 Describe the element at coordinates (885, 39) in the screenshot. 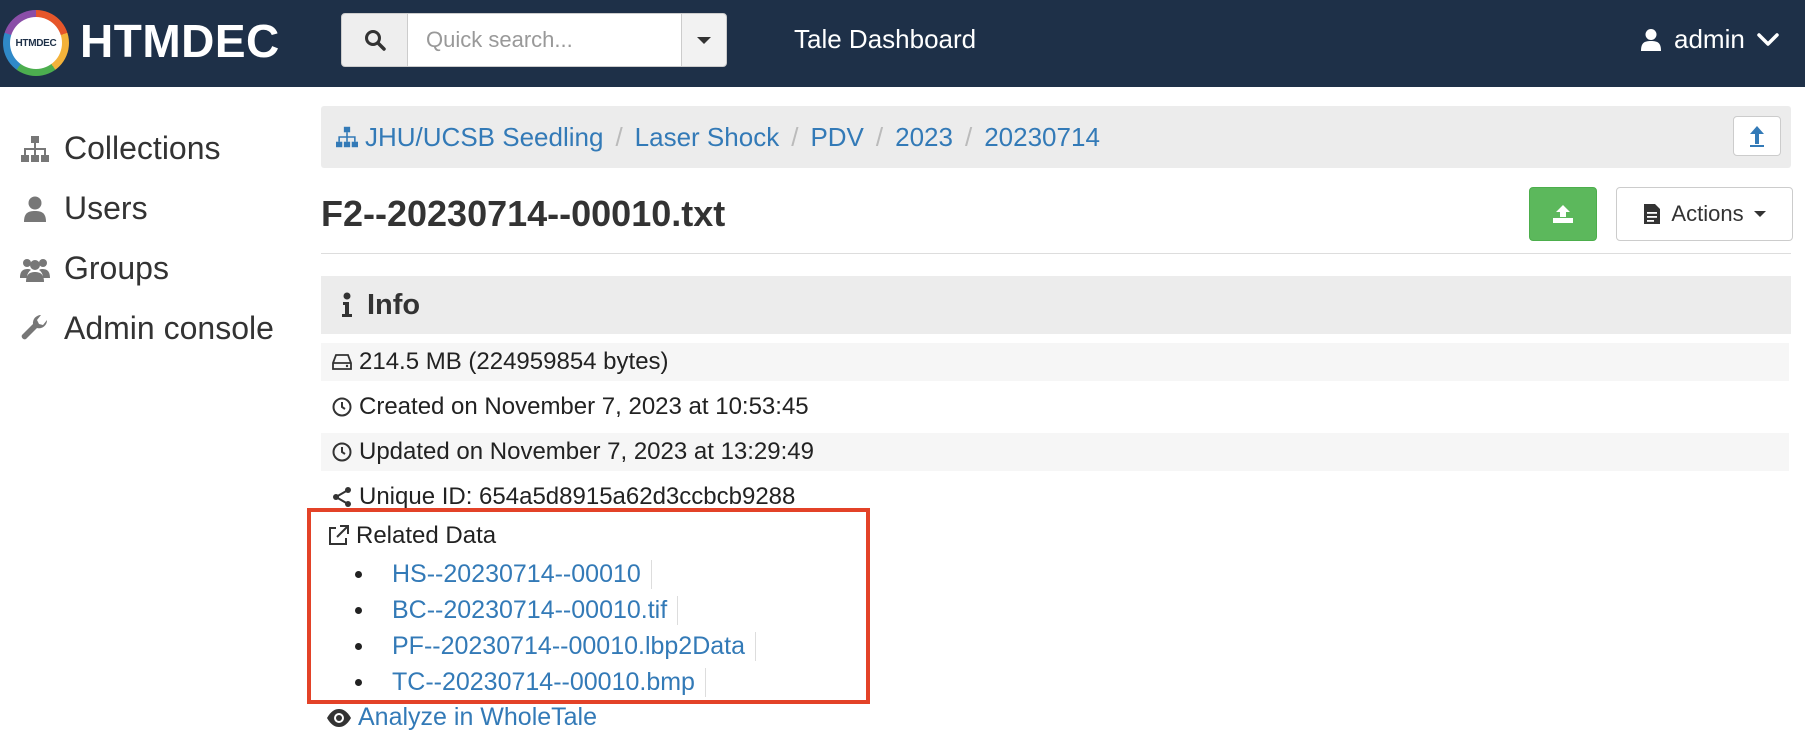

I see `tale-dashboard-link: Tale Dashboard` at that location.